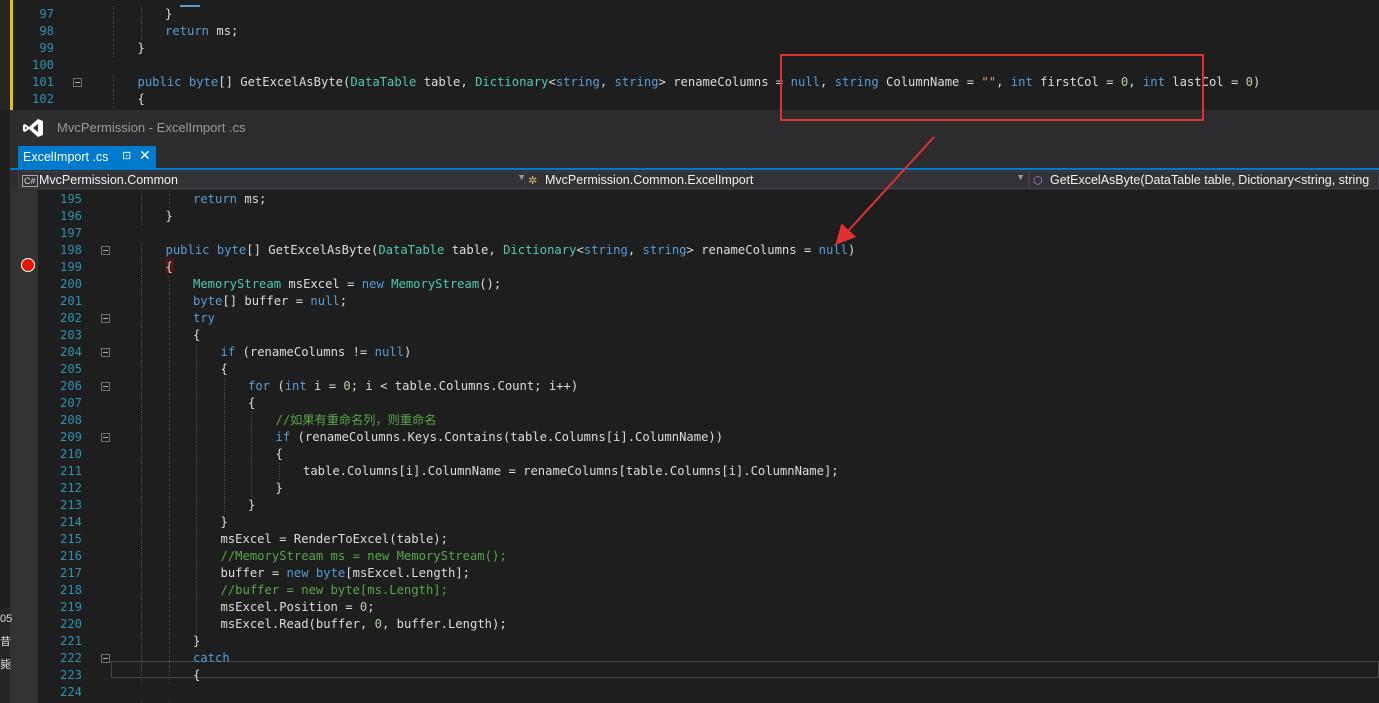 This screenshot has width=1379, height=703. Describe the element at coordinates (407, 352) in the screenshot. I see `code-token: )` at that location.